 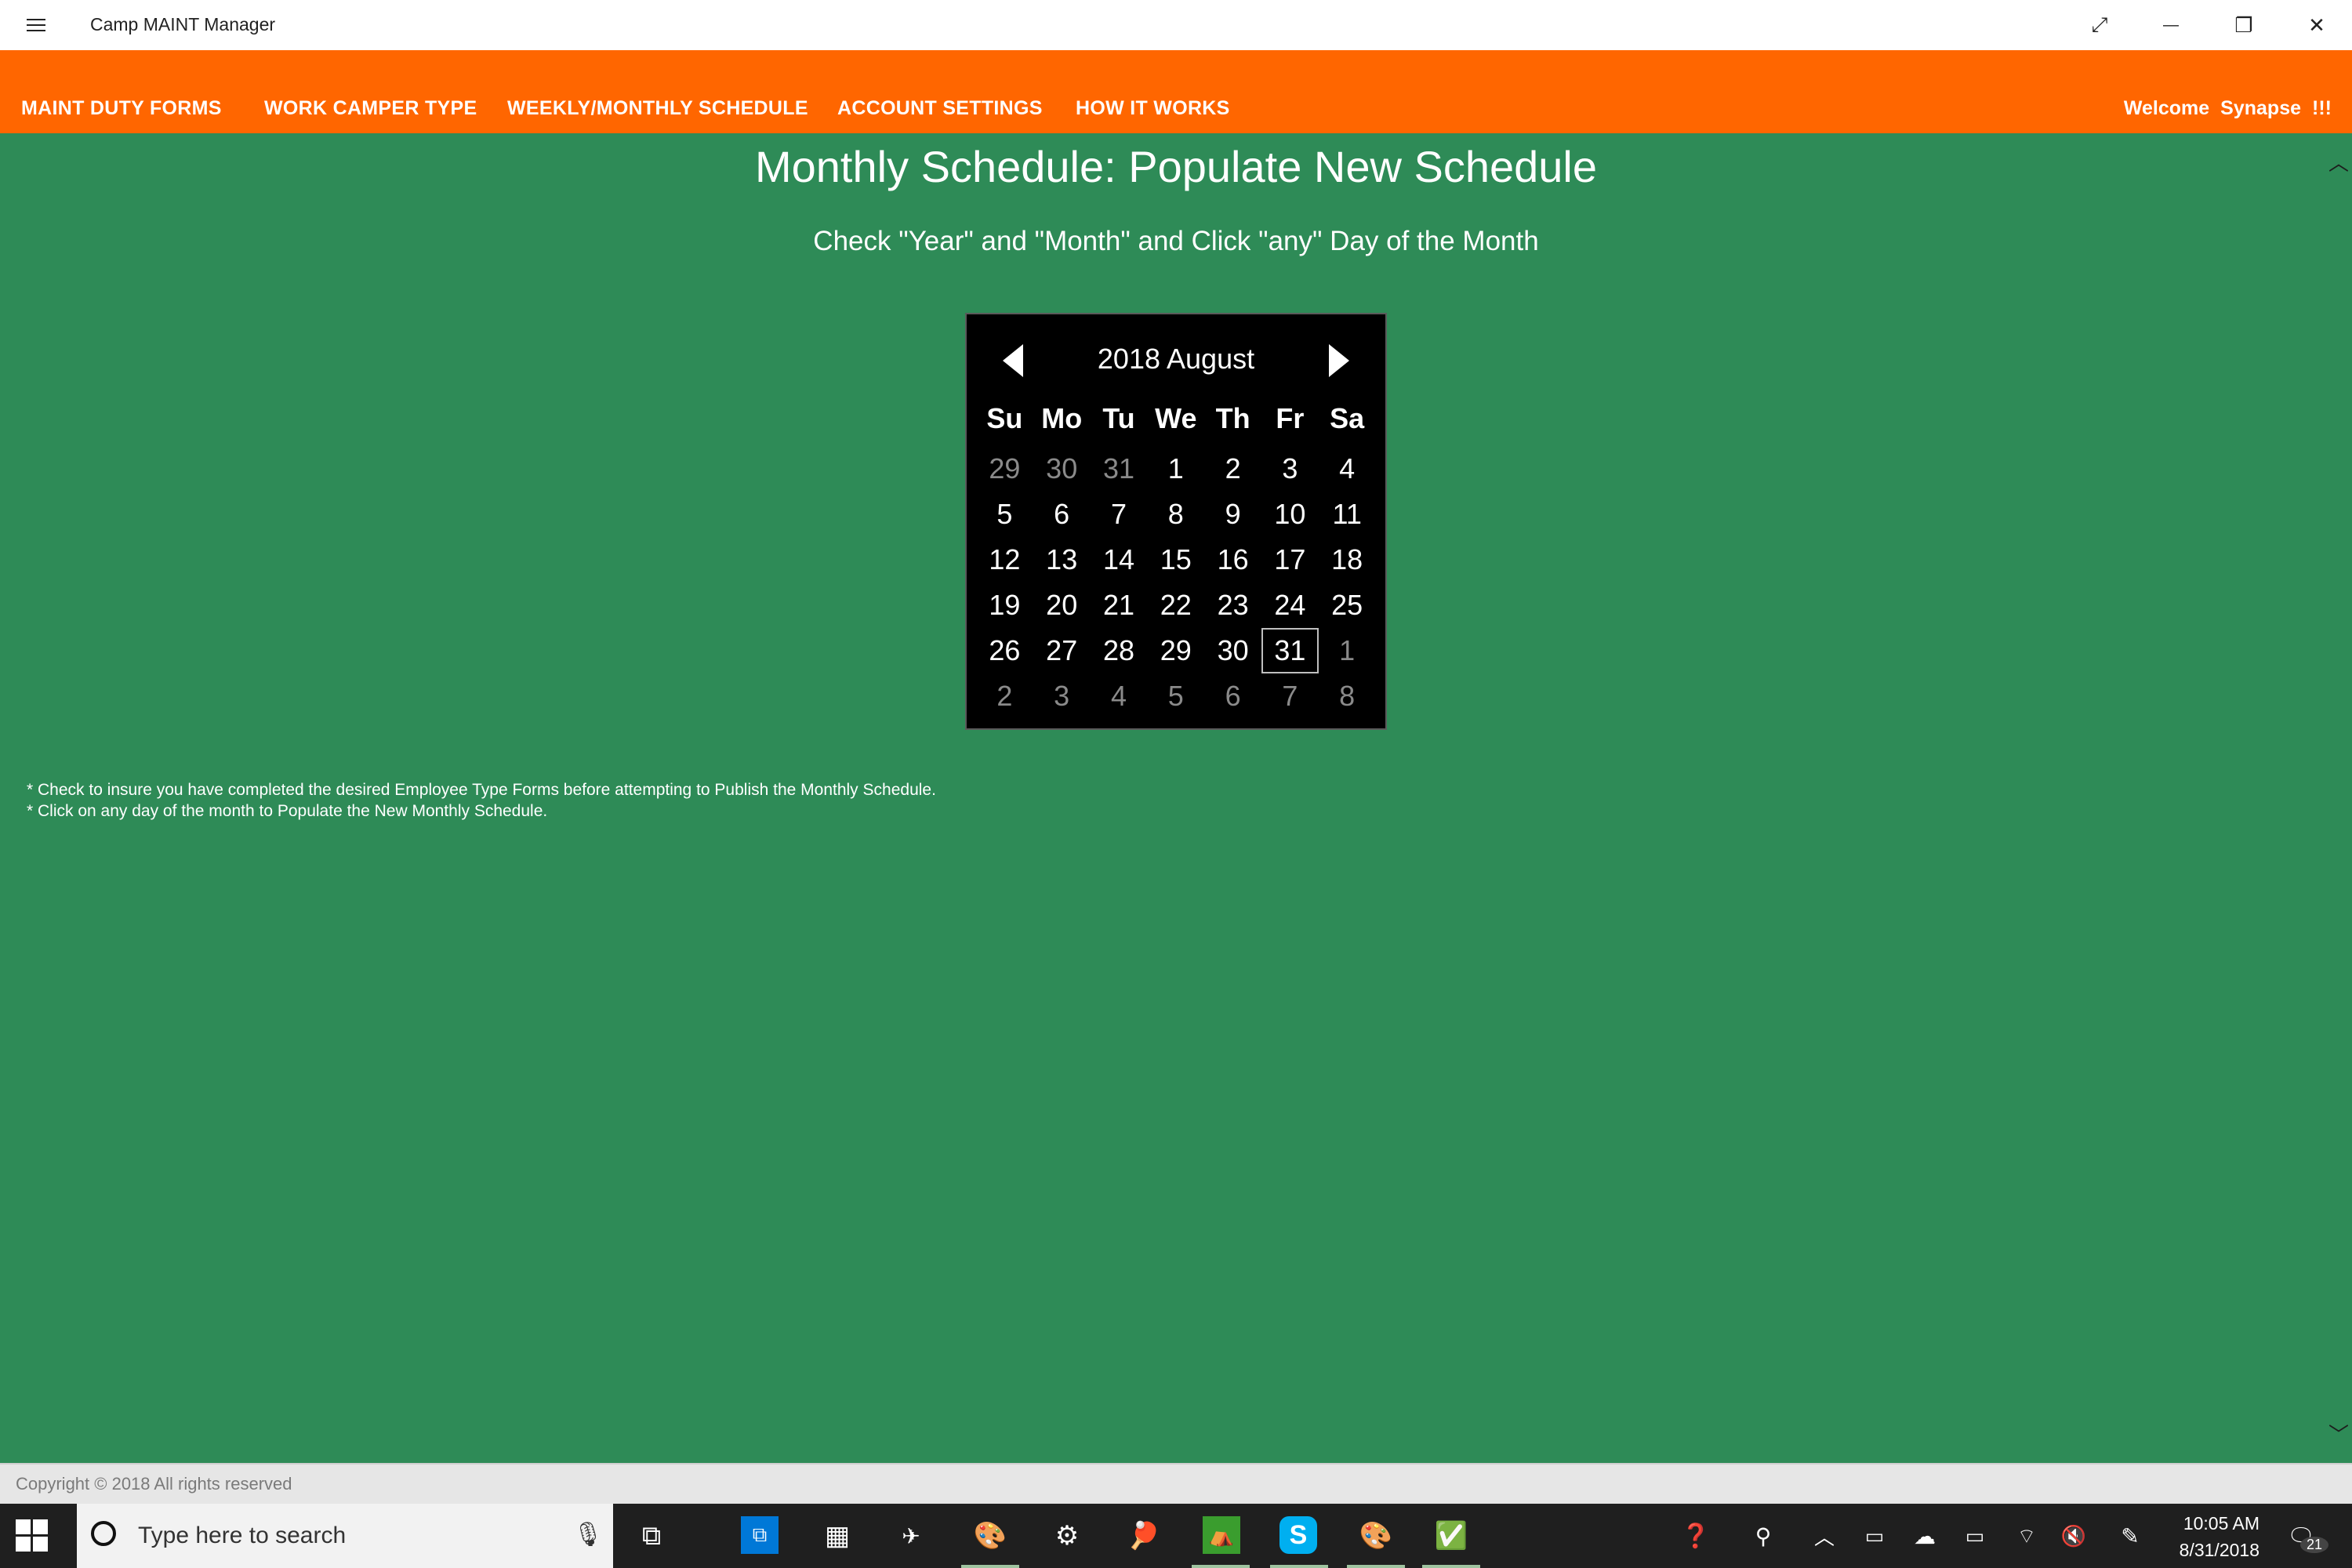 I want to click on arrow-right-icon, so click(x=1339, y=360).